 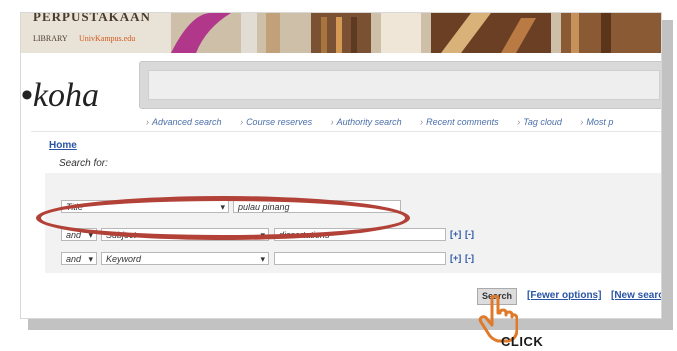 I want to click on nav-most-popular: › Most p, so click(x=600, y=122).